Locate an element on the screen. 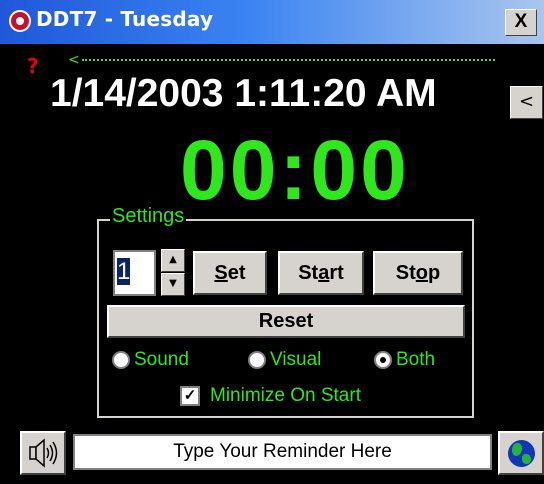 The height and width of the screenshot is (484, 544). stop-label-a: St is located at coordinates (405, 273).